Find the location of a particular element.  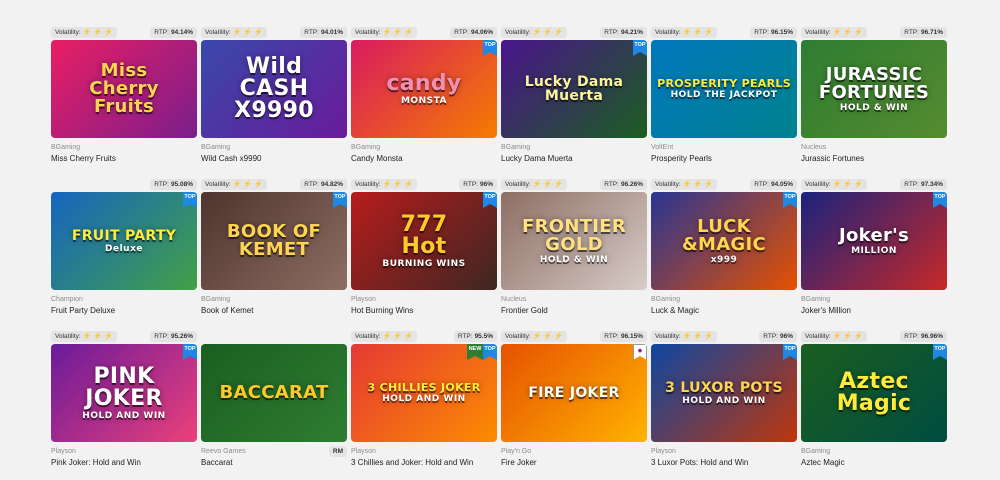

rtp-badge: RTP: 94.14% is located at coordinates (173, 32).